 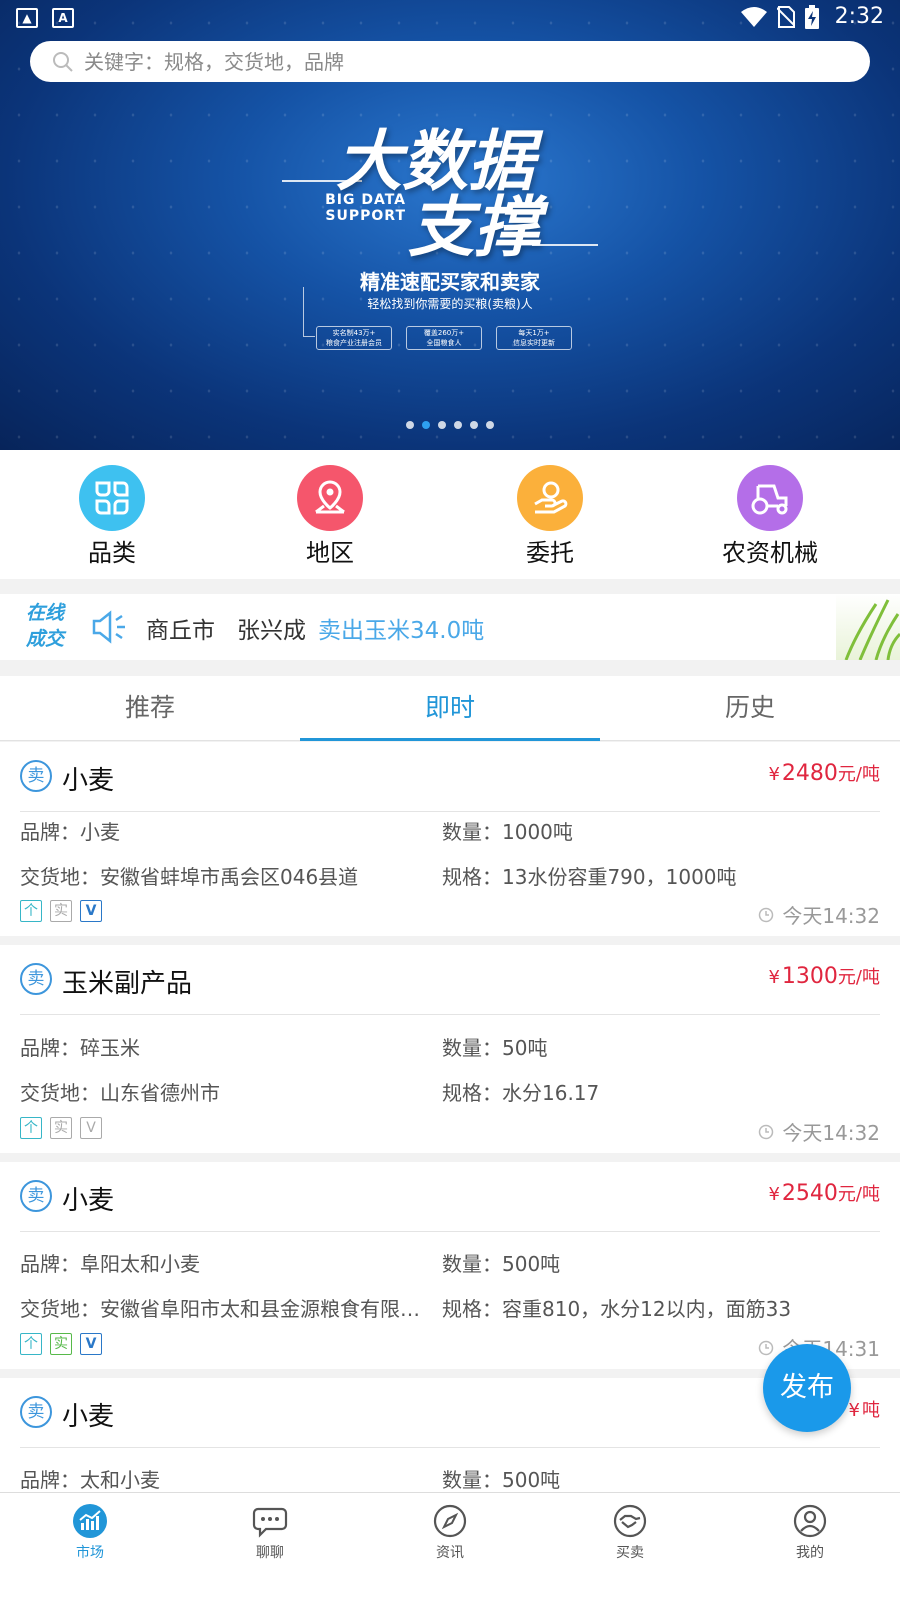 I want to click on price-value: 2540, so click(x=809, y=1193).